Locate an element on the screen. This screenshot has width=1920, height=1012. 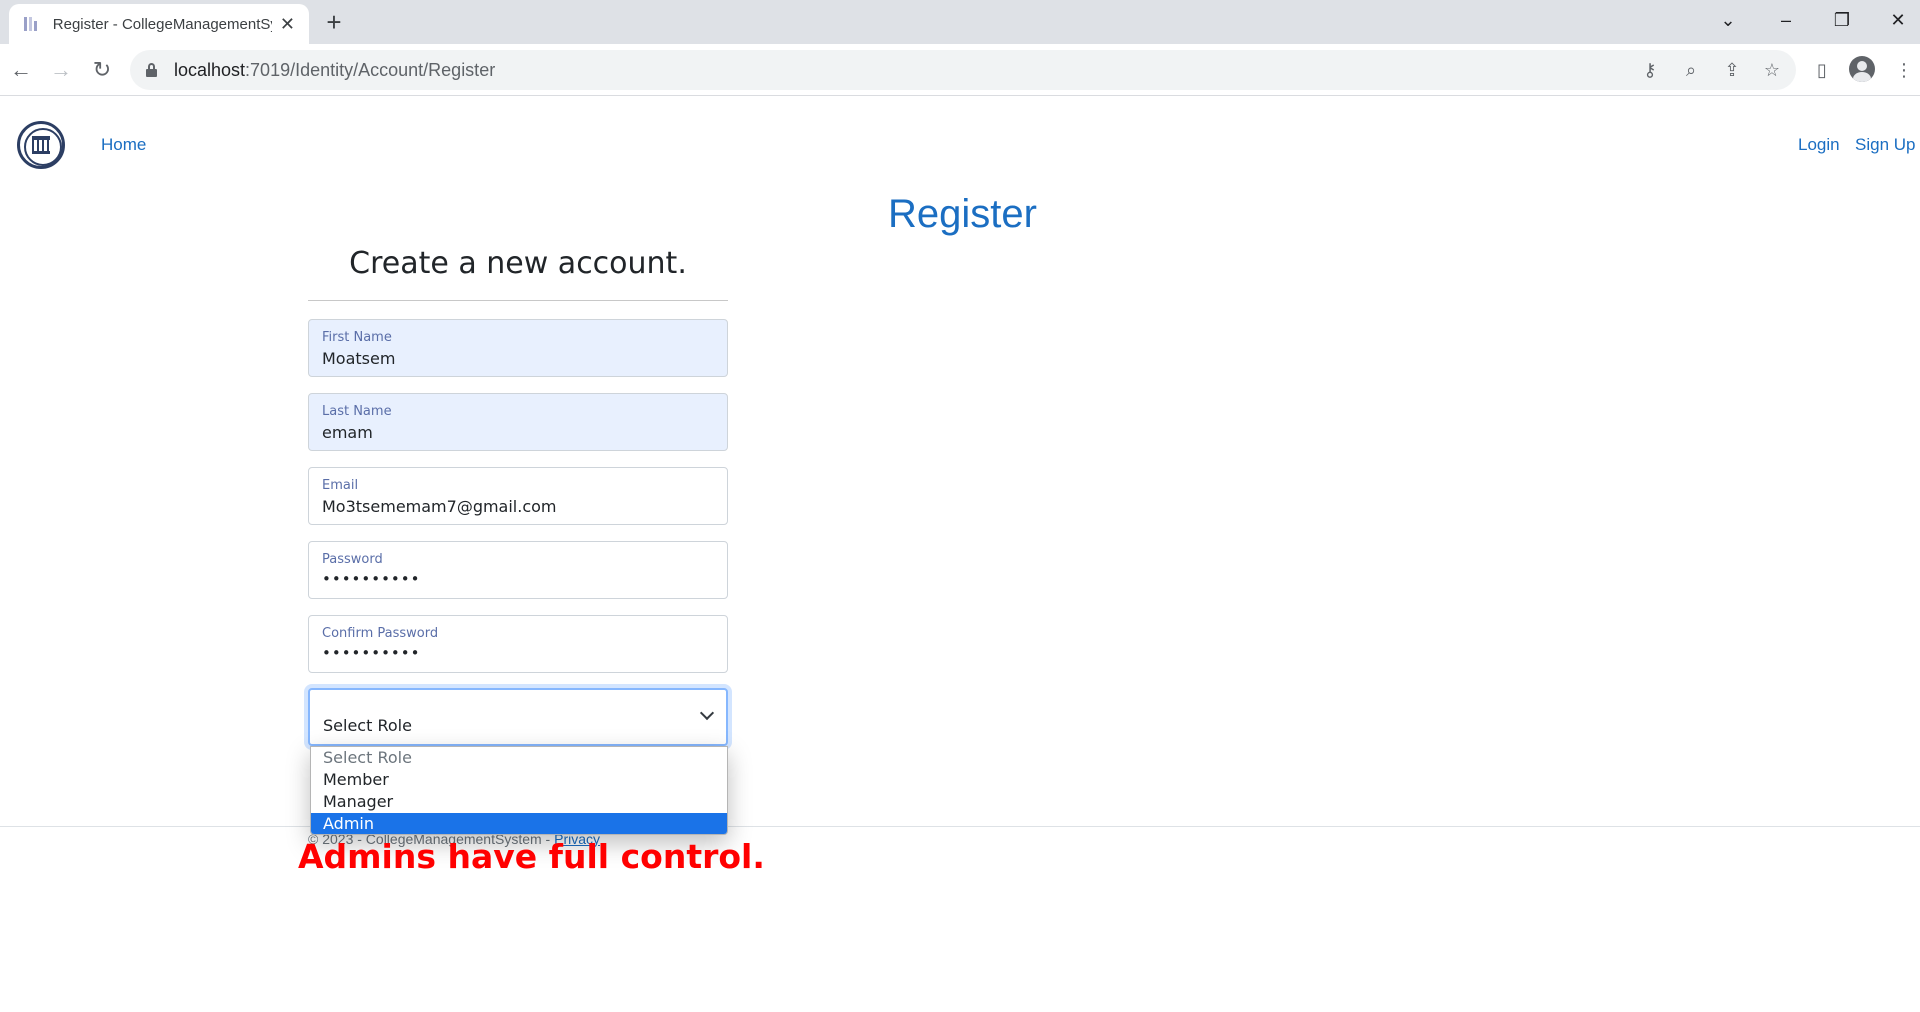
confirm-password-field: Confirm Password •••••••••• is located at coordinates (518, 644).